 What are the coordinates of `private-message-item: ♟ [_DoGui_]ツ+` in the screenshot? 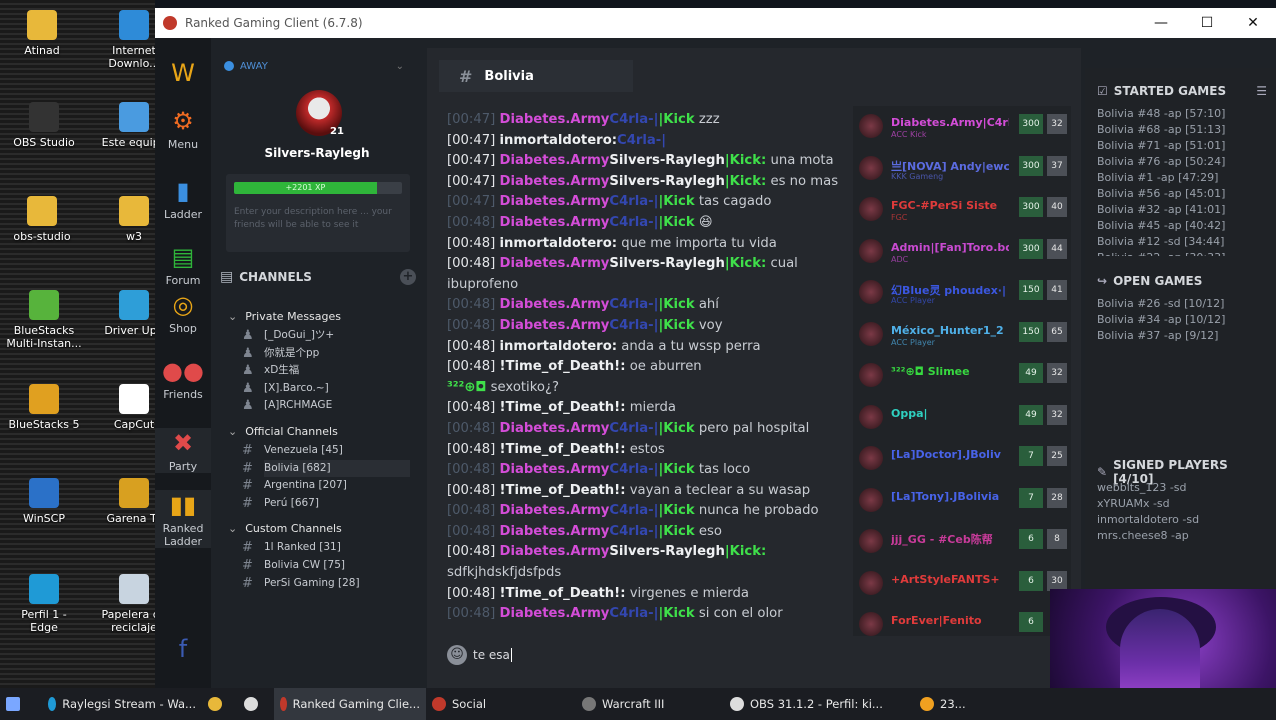 It's located at (331, 336).